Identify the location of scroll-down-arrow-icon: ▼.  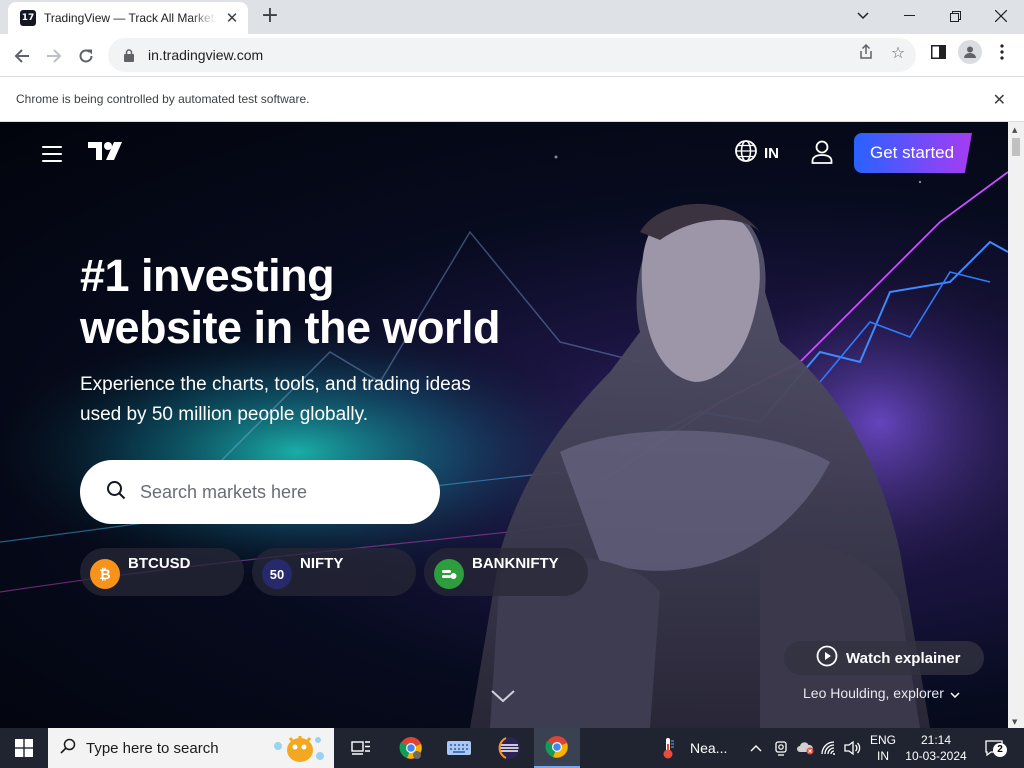
(1014, 722).